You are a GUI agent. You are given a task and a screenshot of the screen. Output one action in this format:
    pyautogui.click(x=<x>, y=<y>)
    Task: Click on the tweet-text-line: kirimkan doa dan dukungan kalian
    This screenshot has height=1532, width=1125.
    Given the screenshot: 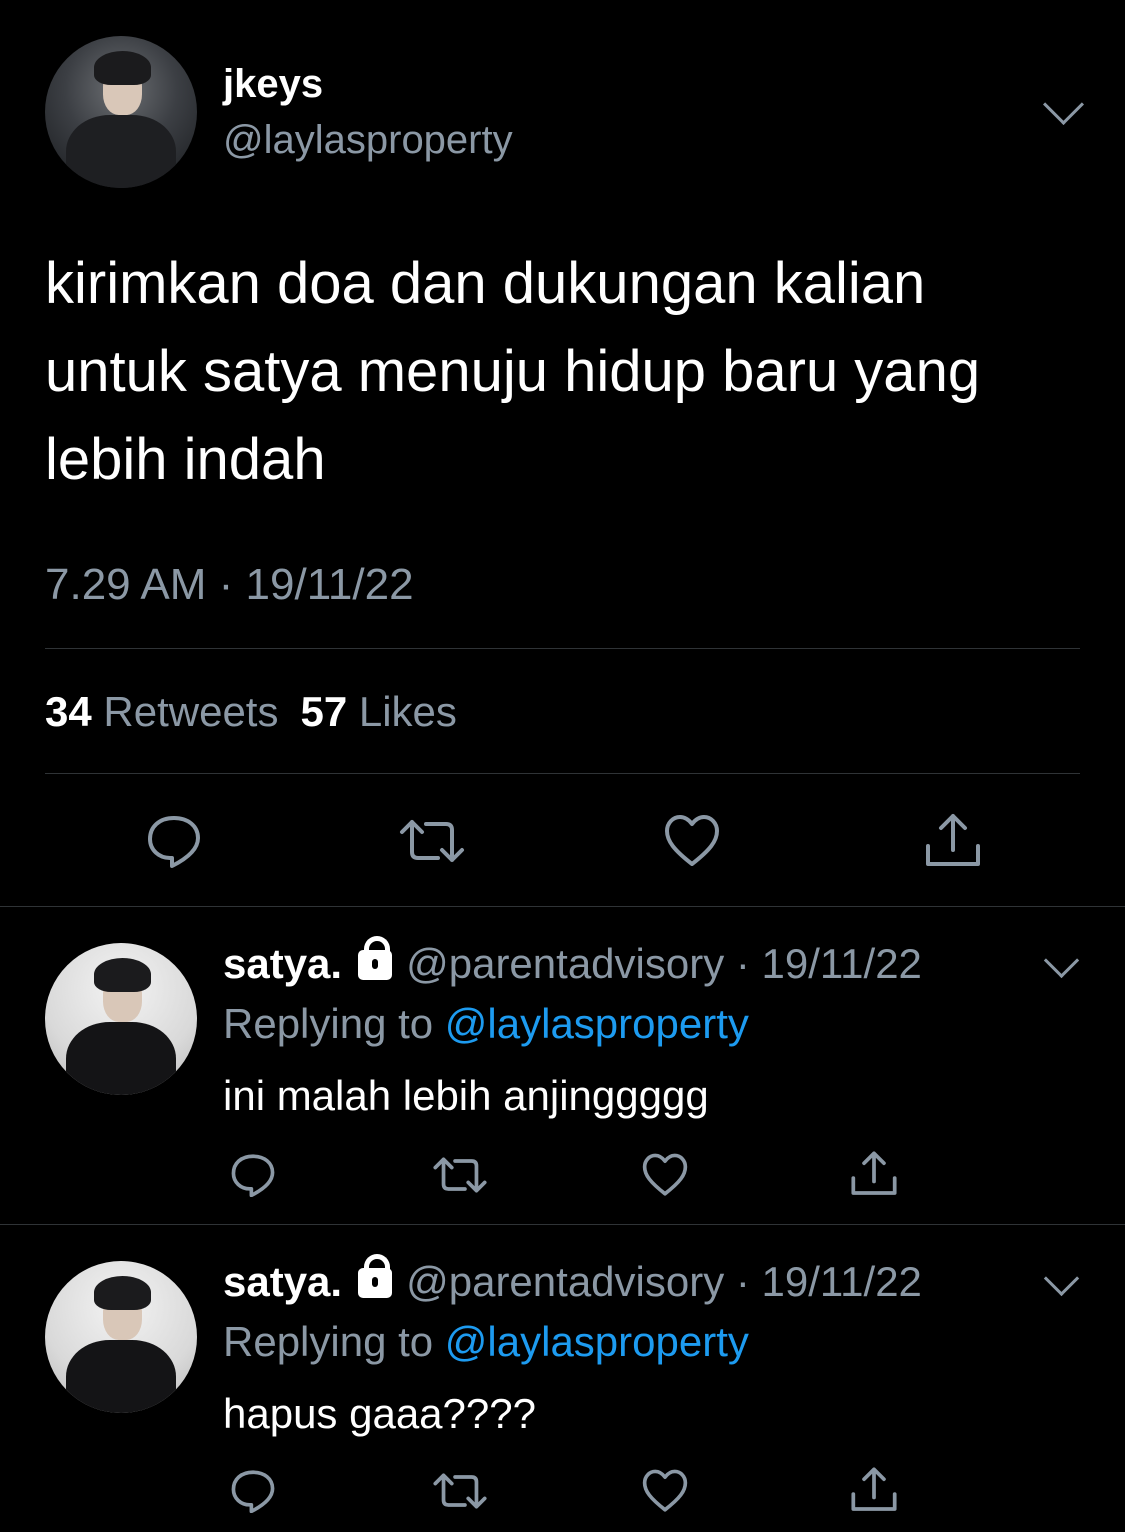 What is the action you would take?
    pyautogui.click(x=485, y=283)
    